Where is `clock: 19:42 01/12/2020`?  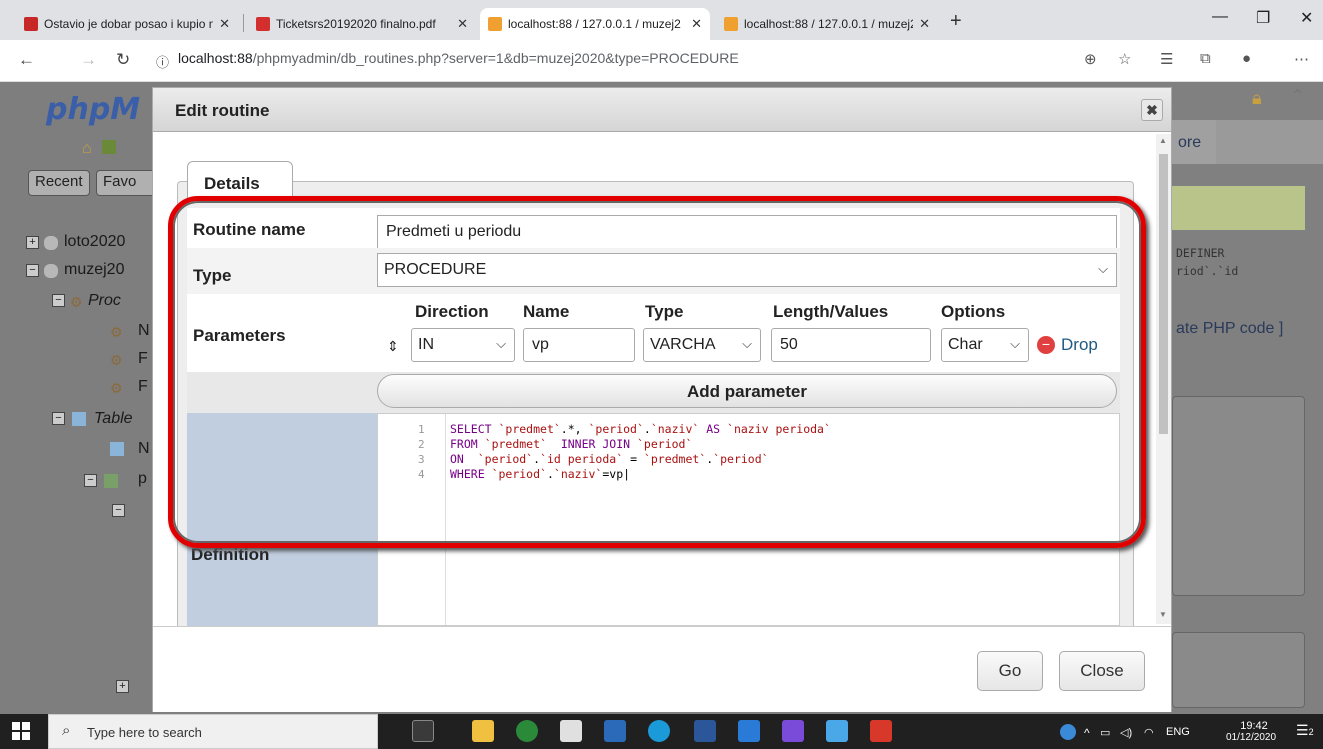 clock: 19:42 01/12/2020 is located at coordinates (1254, 731).